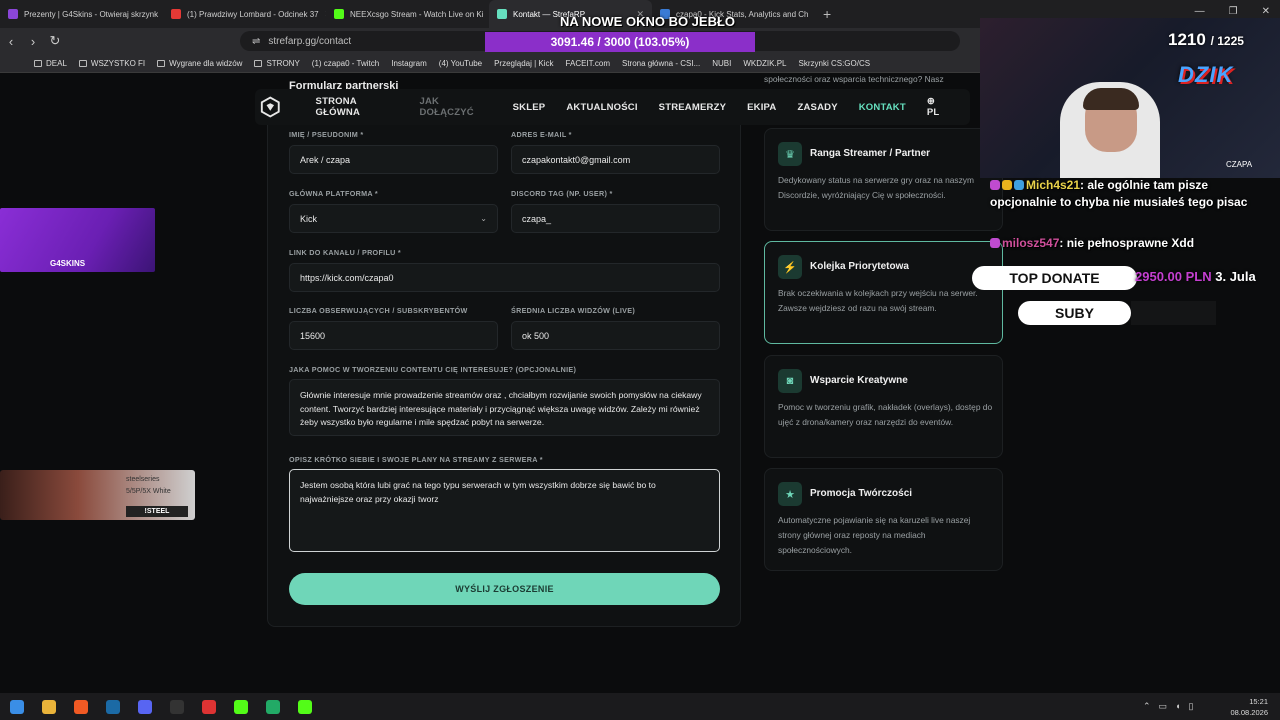  What do you see at coordinates (1125, 243) in the screenshot?
I see `chat-message: milosz547: nie pełnosprawne Xdd` at bounding box center [1125, 243].